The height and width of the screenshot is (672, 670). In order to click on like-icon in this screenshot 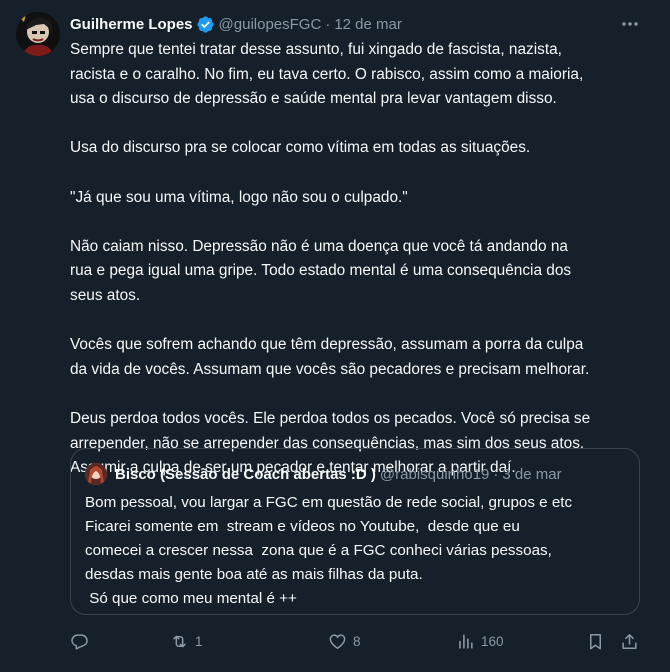, I will do `click(337, 641)`.